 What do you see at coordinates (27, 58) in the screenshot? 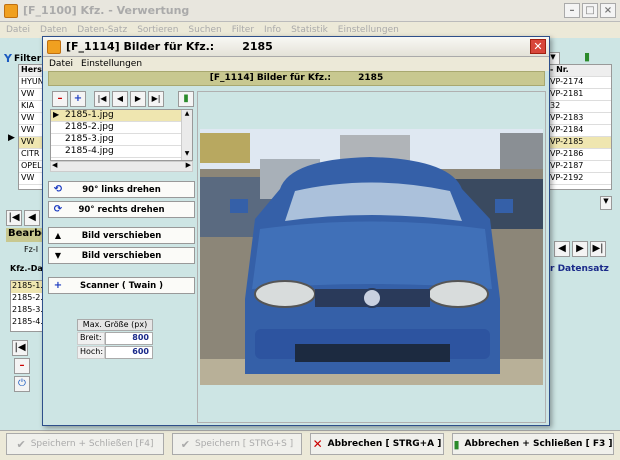
I see `filter-label: Filter` at bounding box center [27, 58].